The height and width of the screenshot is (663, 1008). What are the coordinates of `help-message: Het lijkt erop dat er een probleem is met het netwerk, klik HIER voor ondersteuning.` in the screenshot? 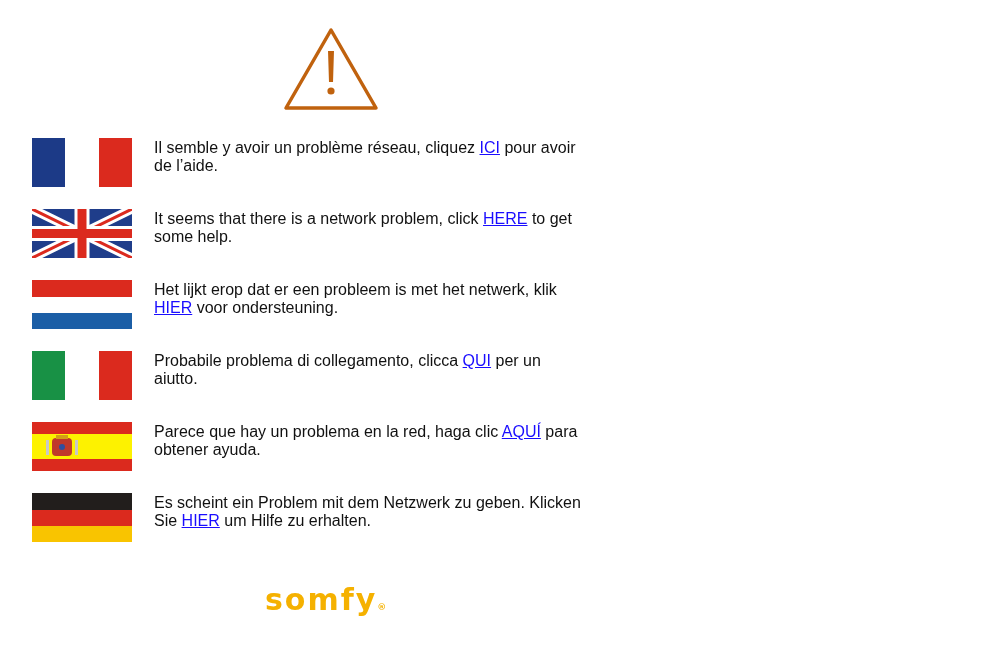 It's located at (356, 299).